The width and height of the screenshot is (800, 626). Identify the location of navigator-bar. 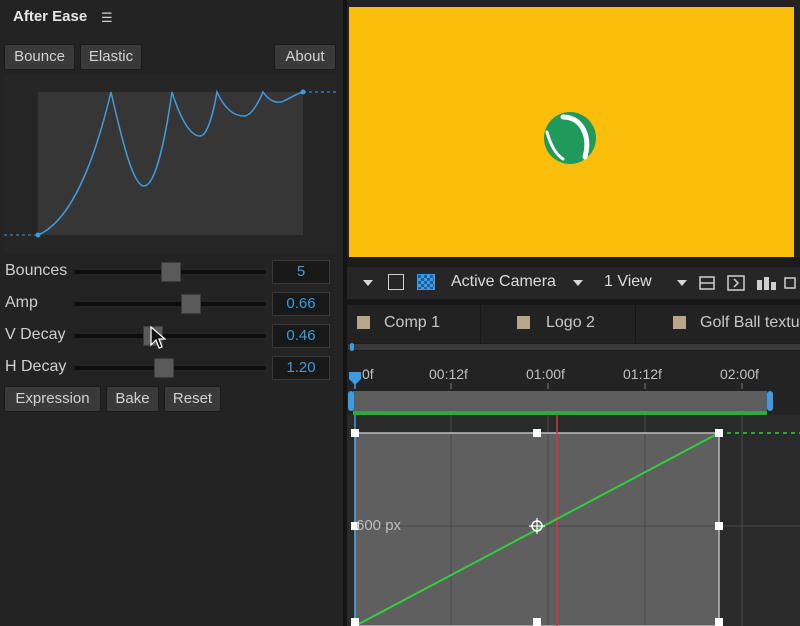
(574, 347).